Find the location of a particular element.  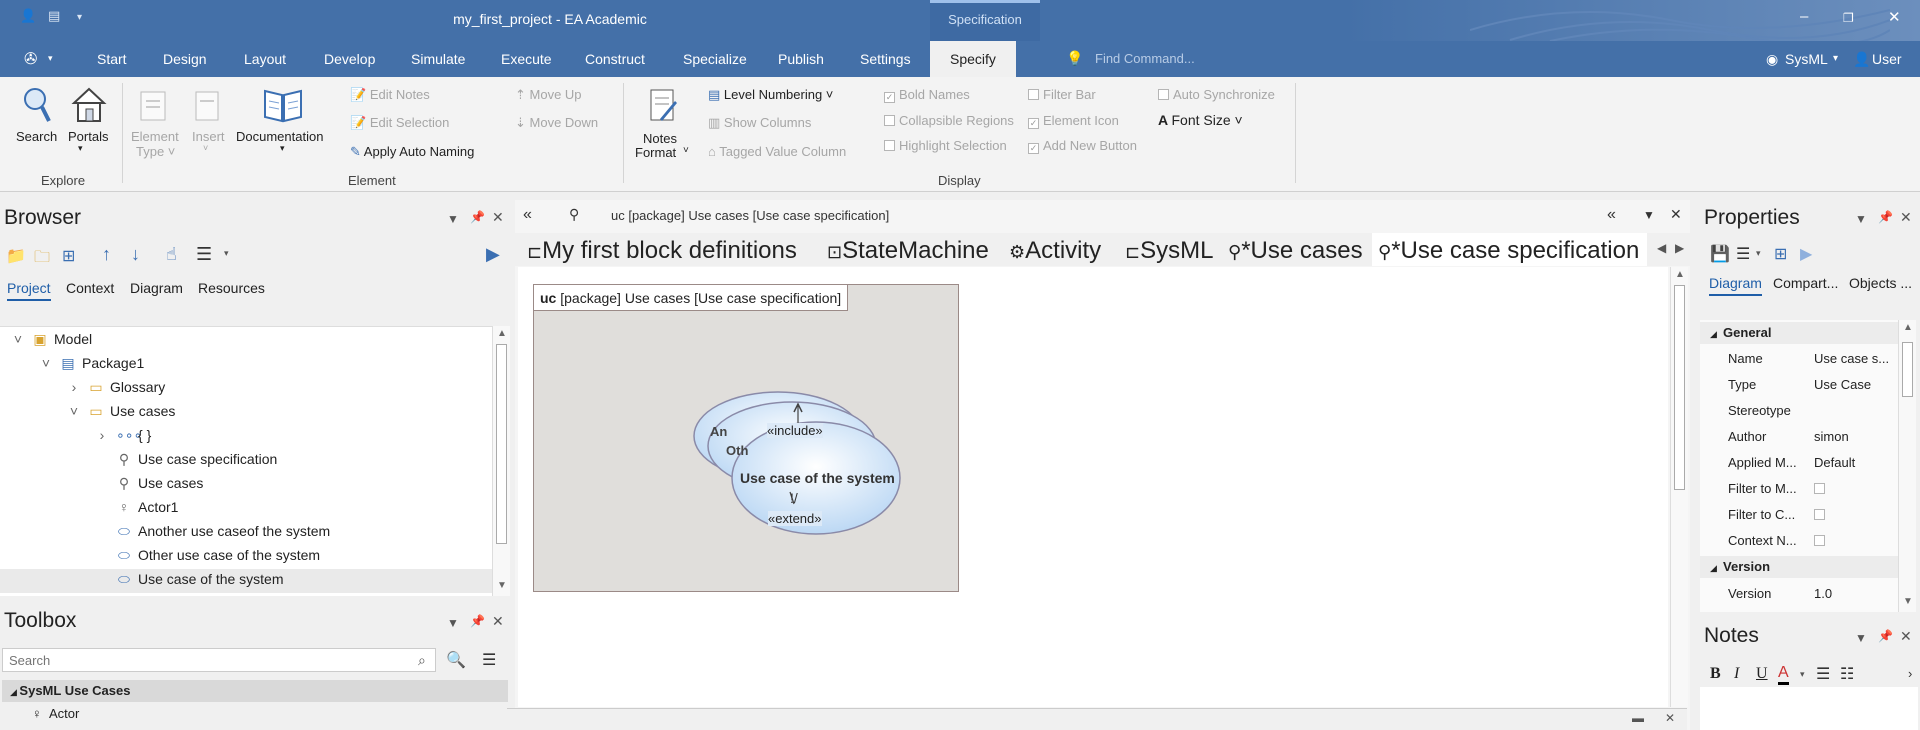

diagram-scrollbar: ▲ is located at coordinates (1679, 487).